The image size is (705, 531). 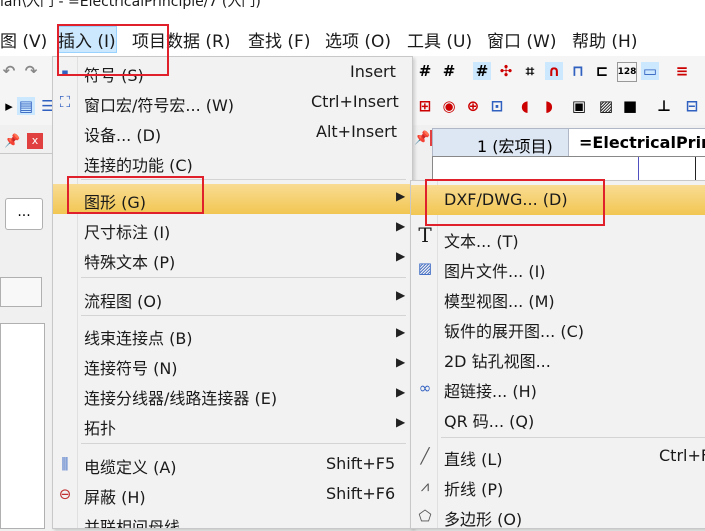 I want to click on box-icon: ▣, so click(x=579, y=106).